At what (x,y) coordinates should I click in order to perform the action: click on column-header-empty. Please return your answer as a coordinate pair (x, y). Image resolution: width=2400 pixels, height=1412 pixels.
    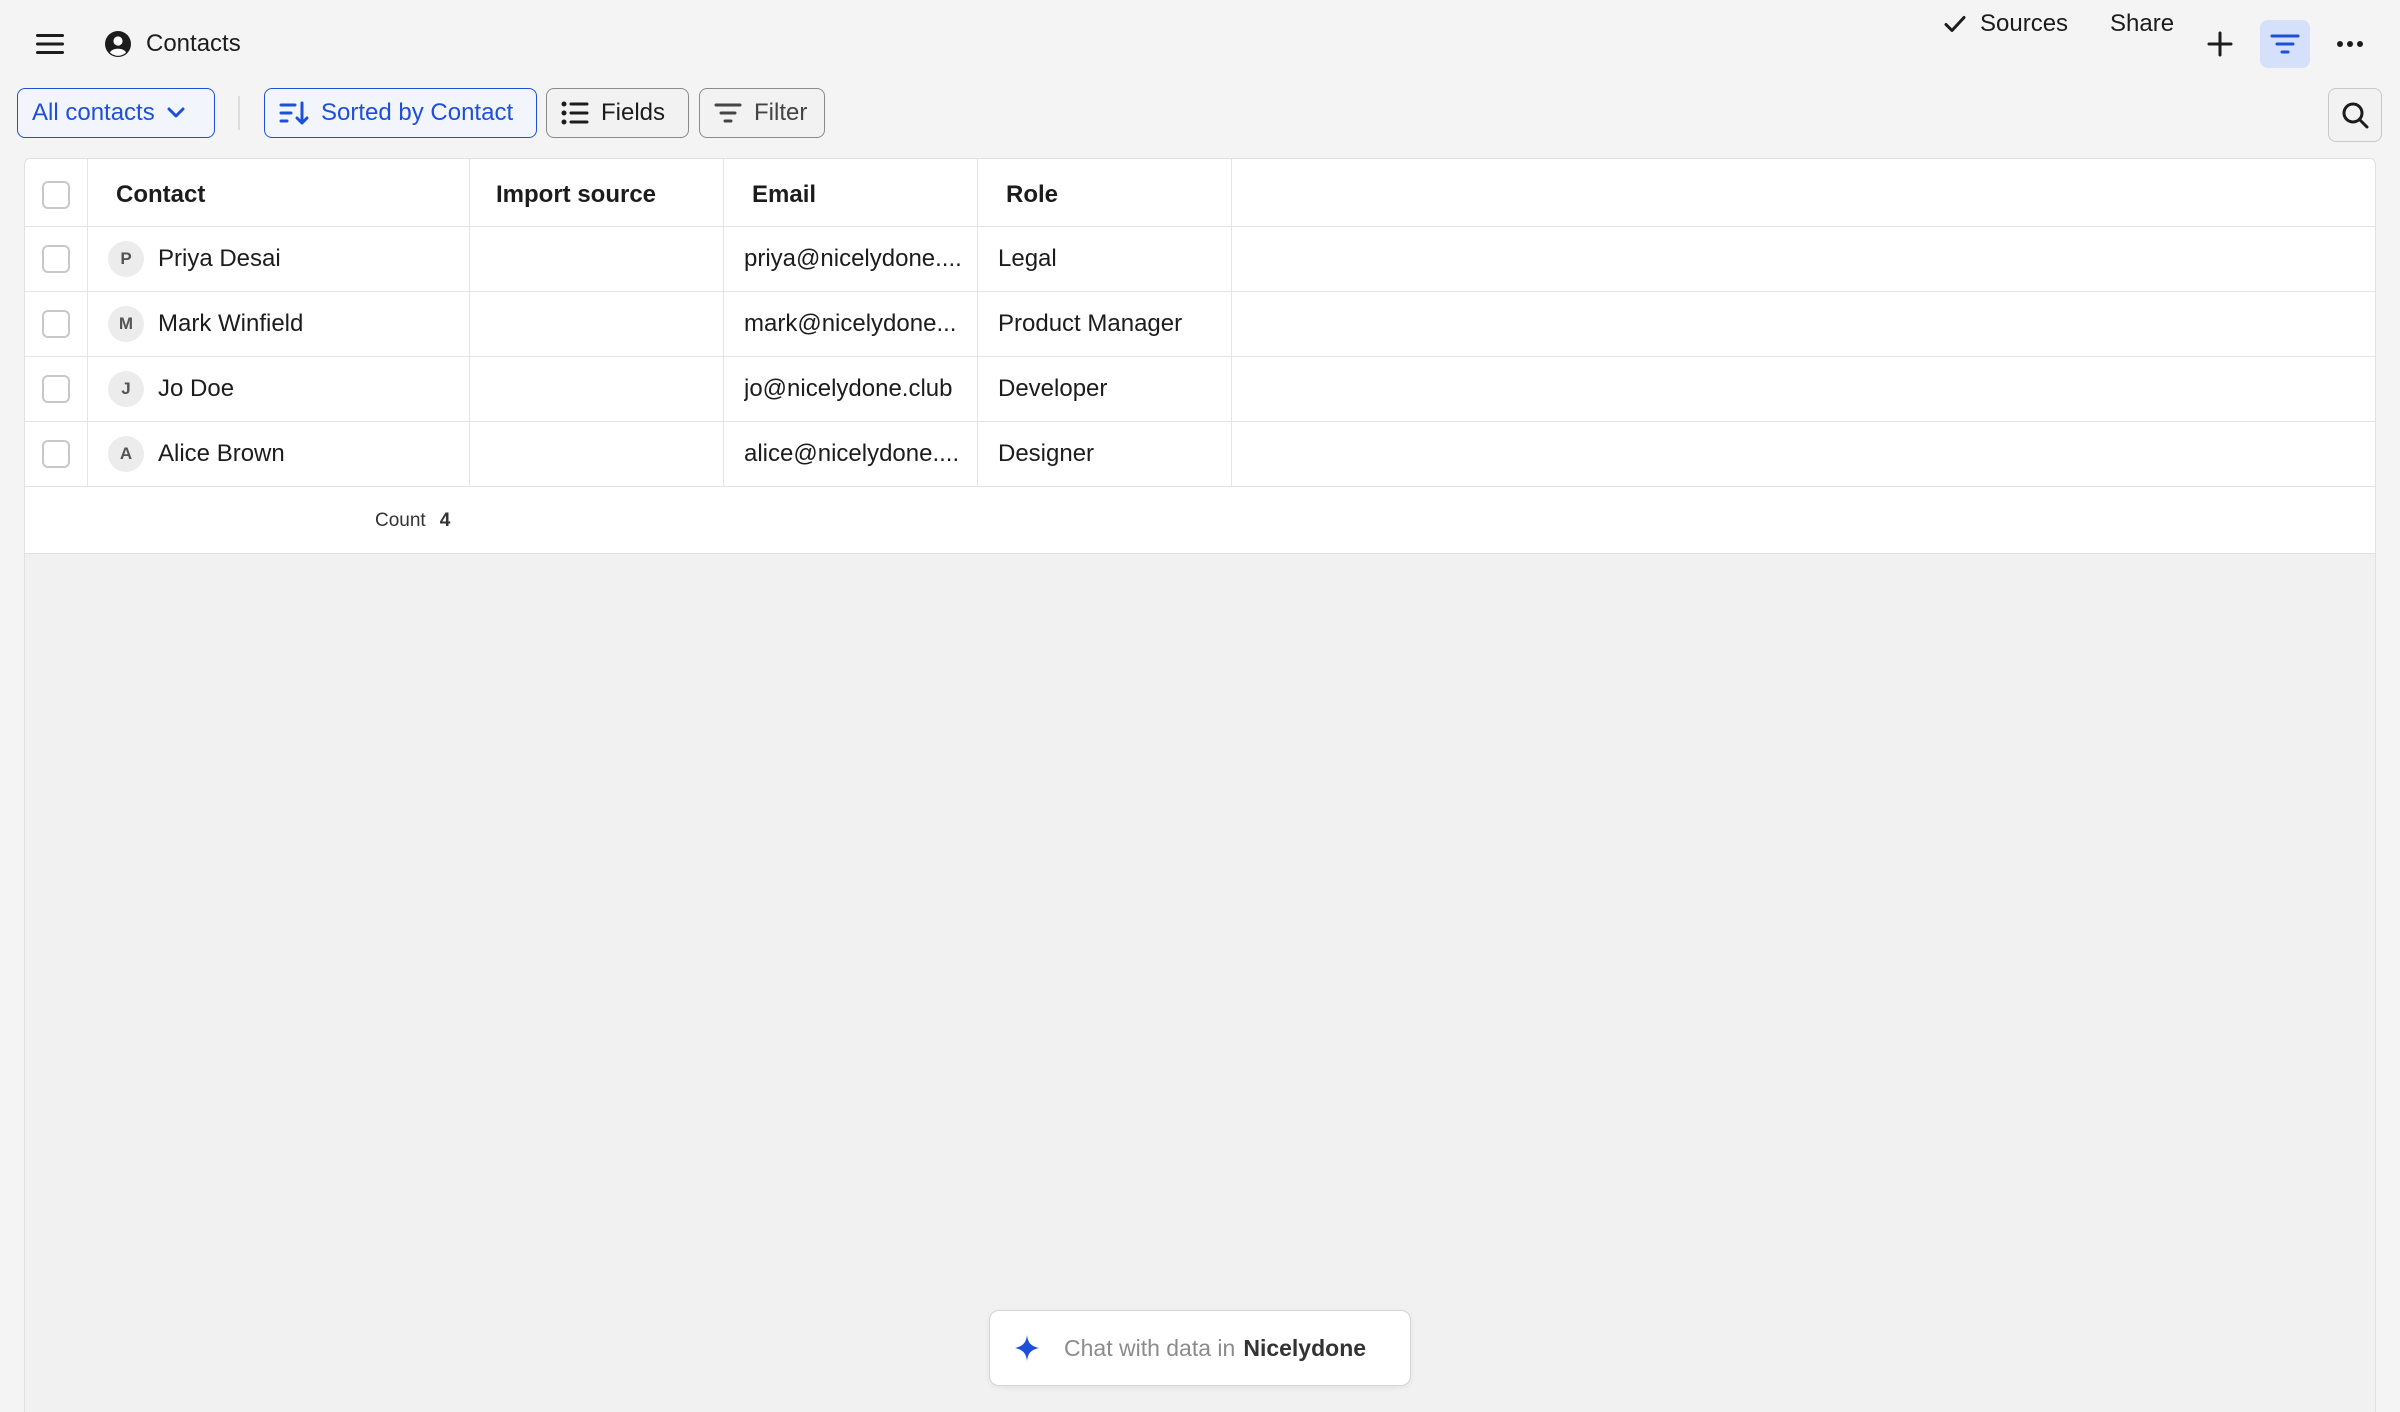
    Looking at the image, I should click on (1803, 192).